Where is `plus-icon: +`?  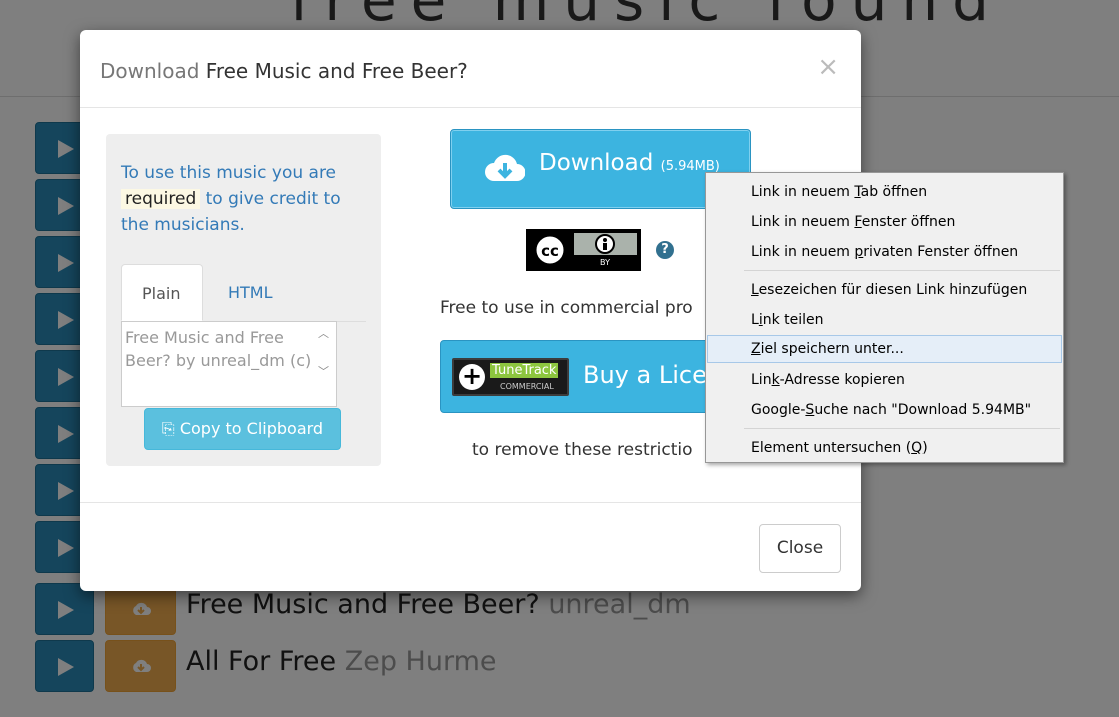 plus-icon: + is located at coordinates (472, 377).